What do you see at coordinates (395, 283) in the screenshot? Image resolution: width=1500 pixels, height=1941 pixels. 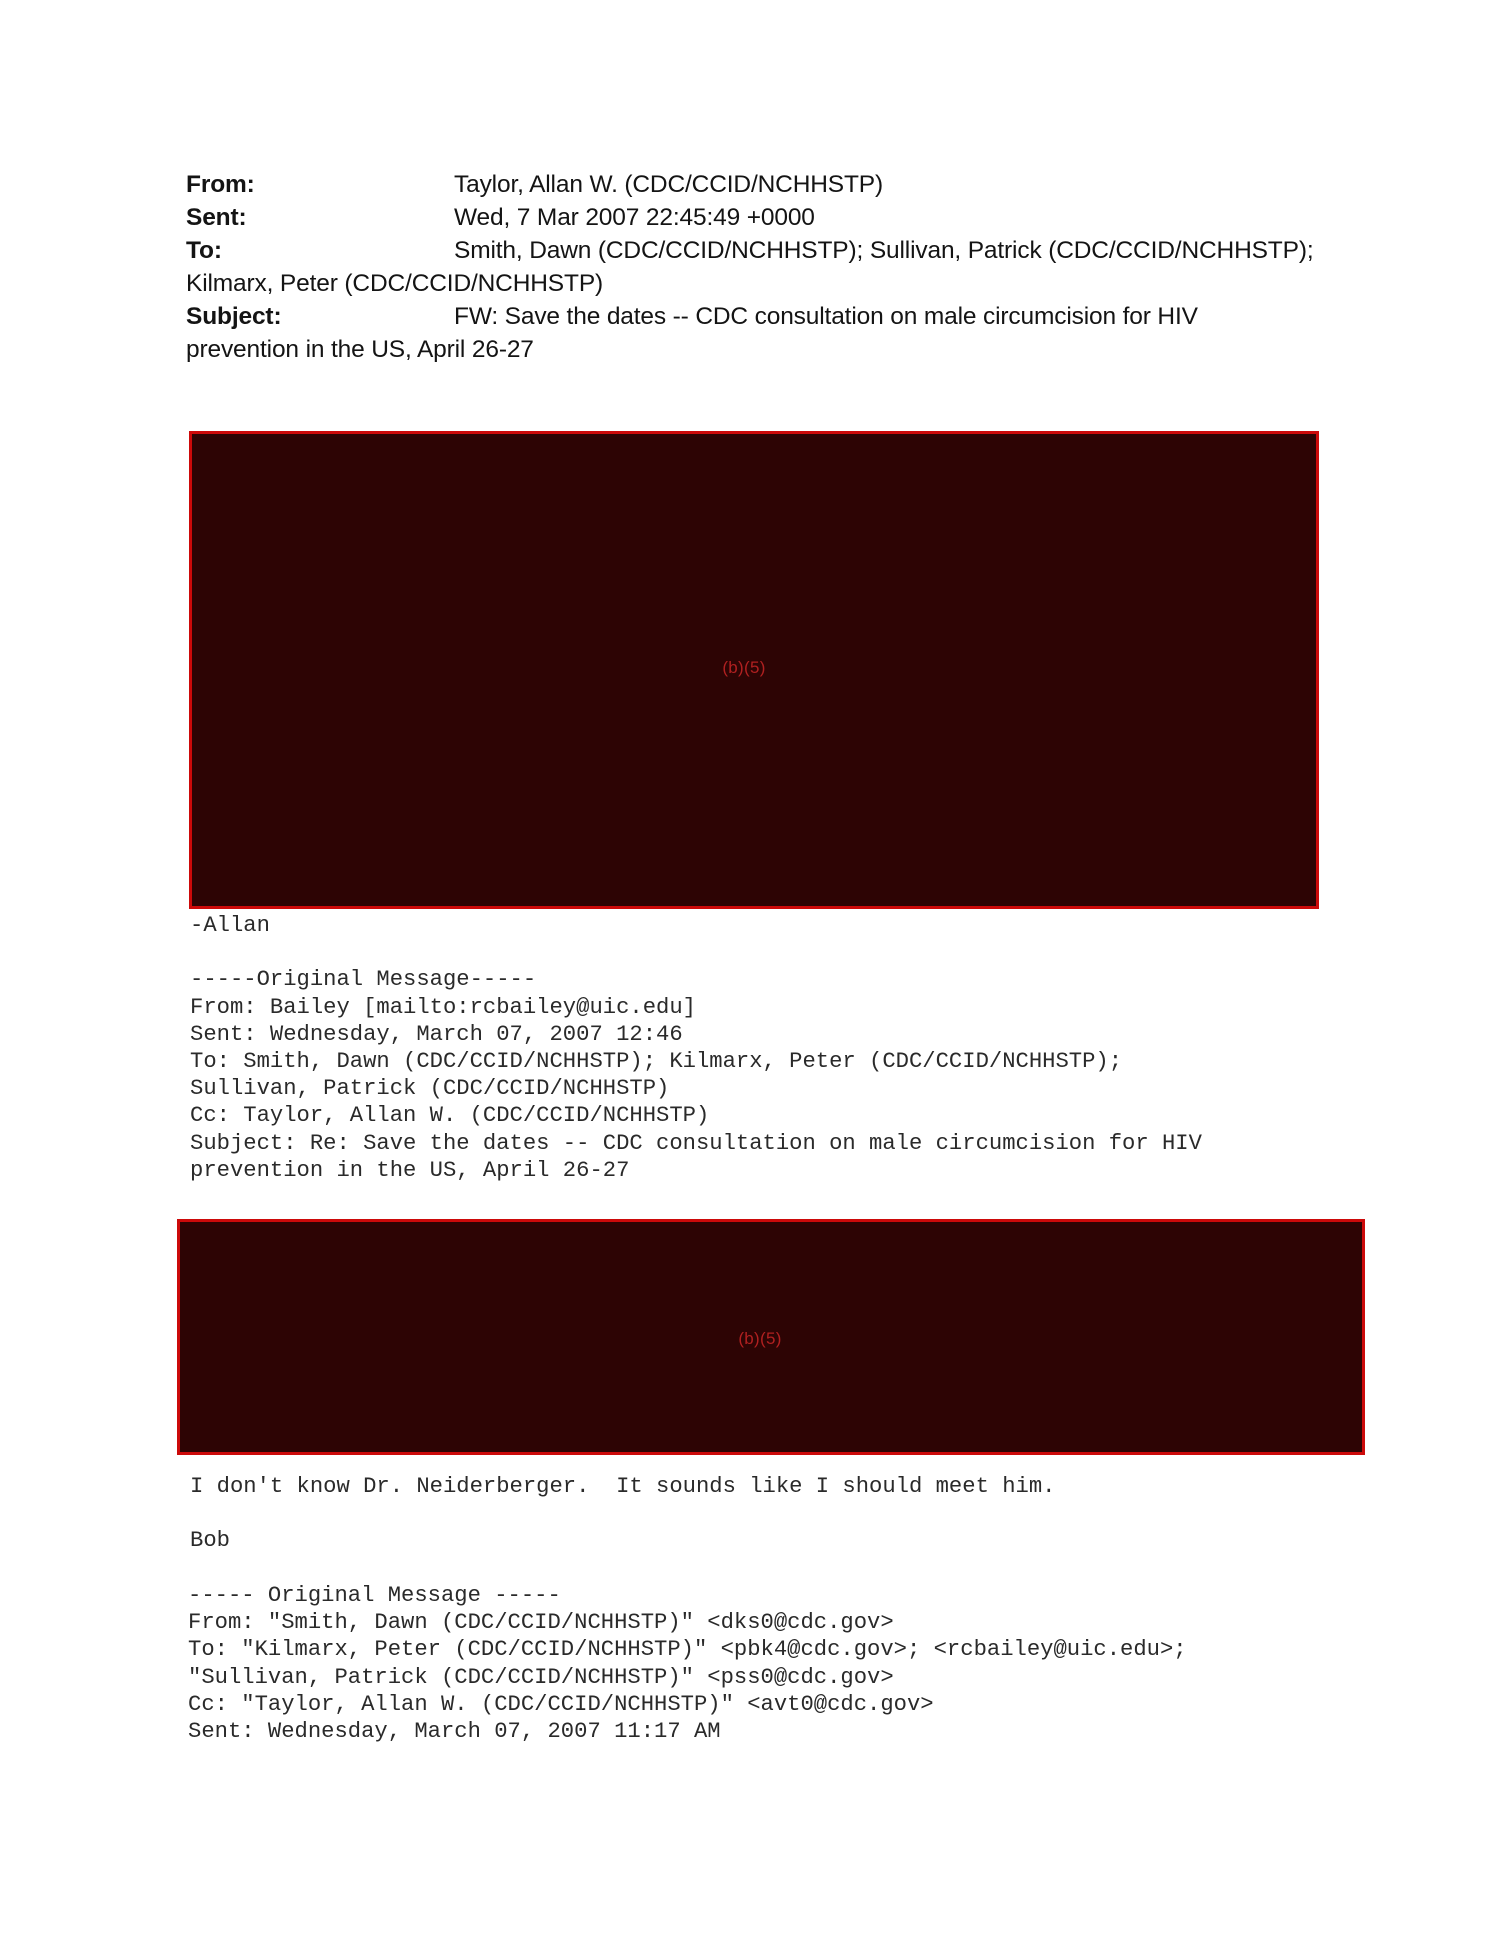 I see `email-field-value-to-continued: Kilmarx, Peter (CDC/CCID/NCHHSTP)` at bounding box center [395, 283].